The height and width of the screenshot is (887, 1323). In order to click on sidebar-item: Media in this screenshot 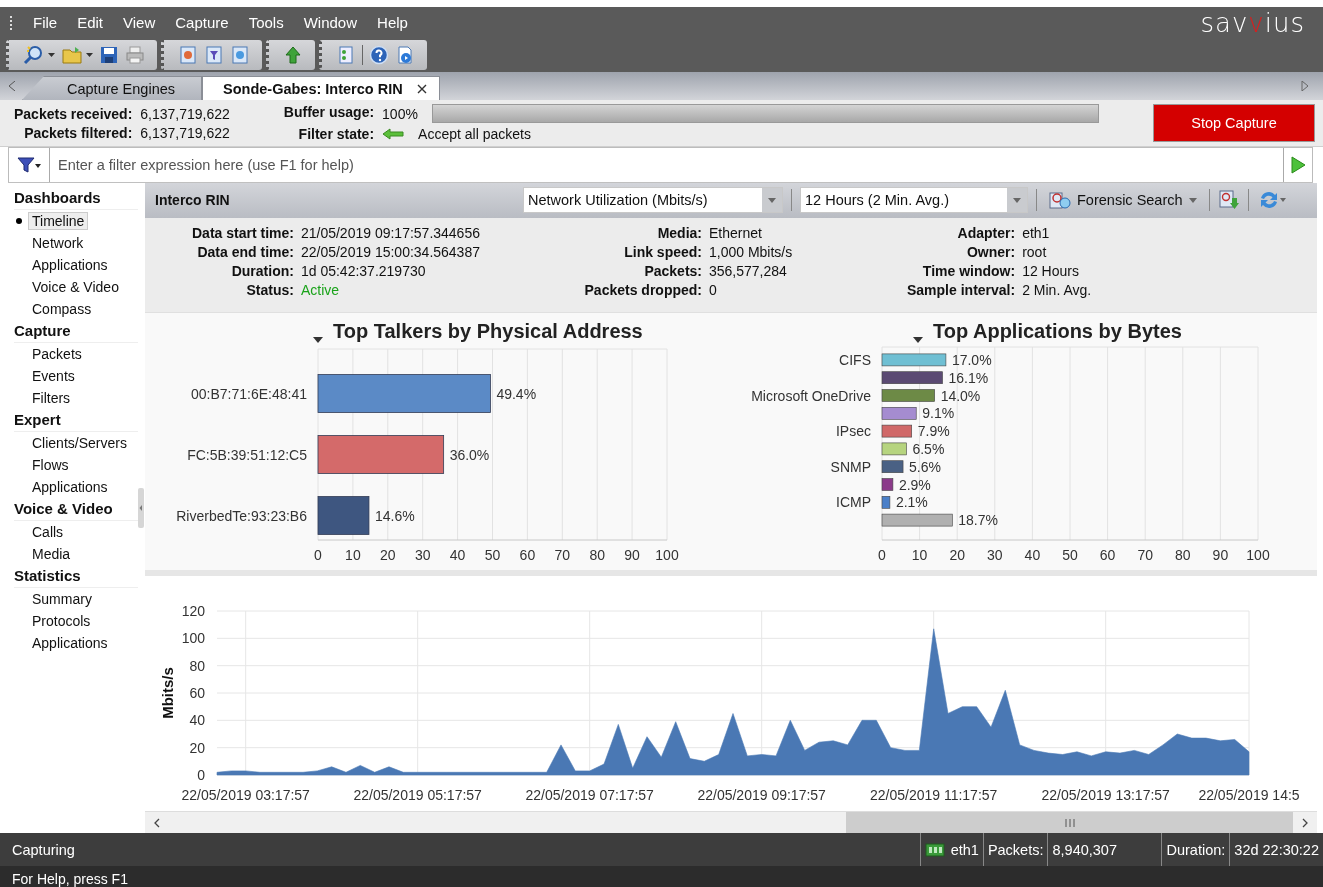, I will do `click(51, 554)`.